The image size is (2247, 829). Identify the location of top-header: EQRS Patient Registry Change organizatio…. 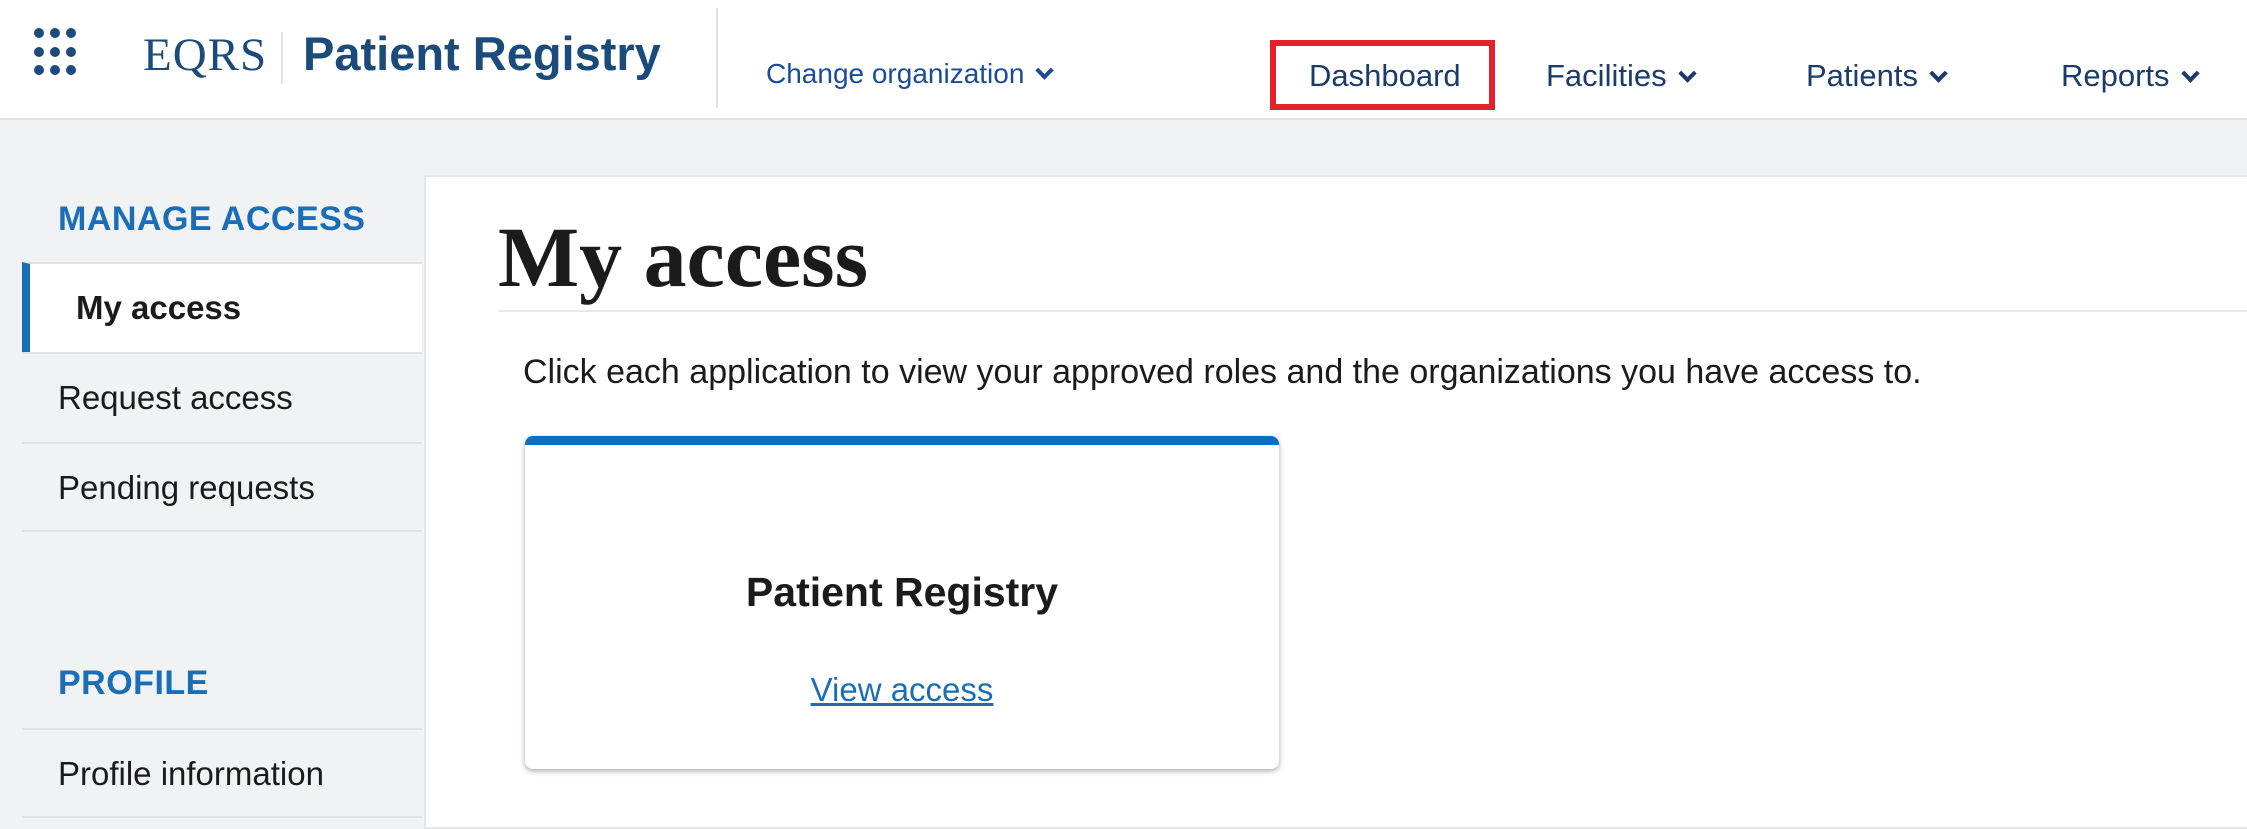
(1123, 60).